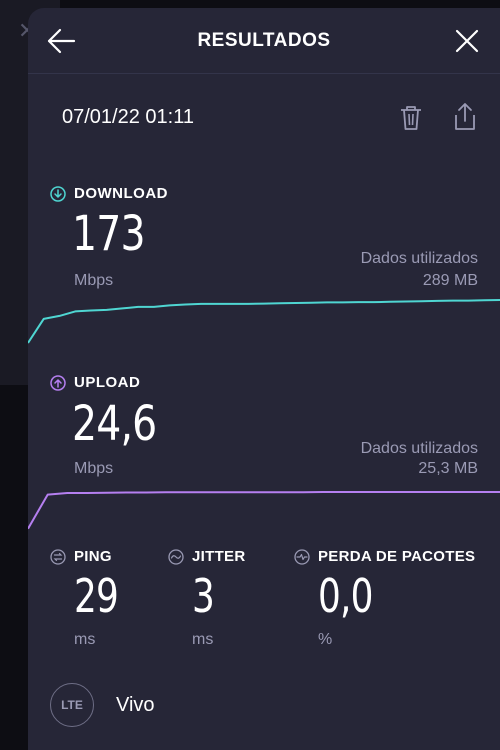  Describe the element at coordinates (72, 705) in the screenshot. I see `network-type-badge: LTE` at that location.